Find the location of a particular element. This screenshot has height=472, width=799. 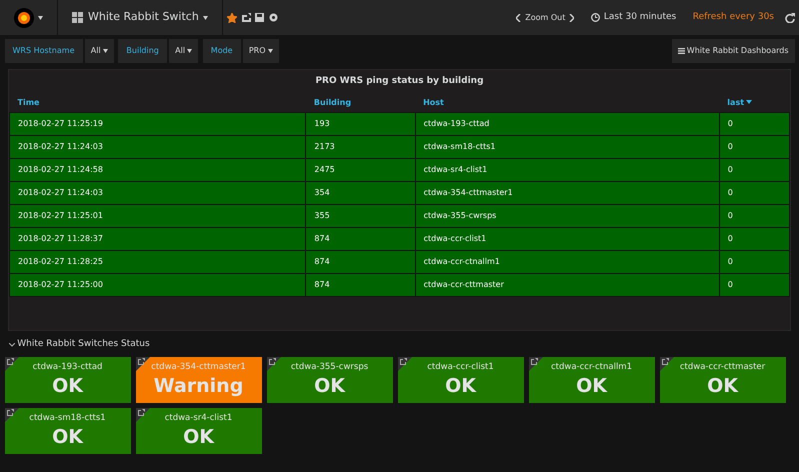

table-cell: 354 is located at coordinates (361, 192).